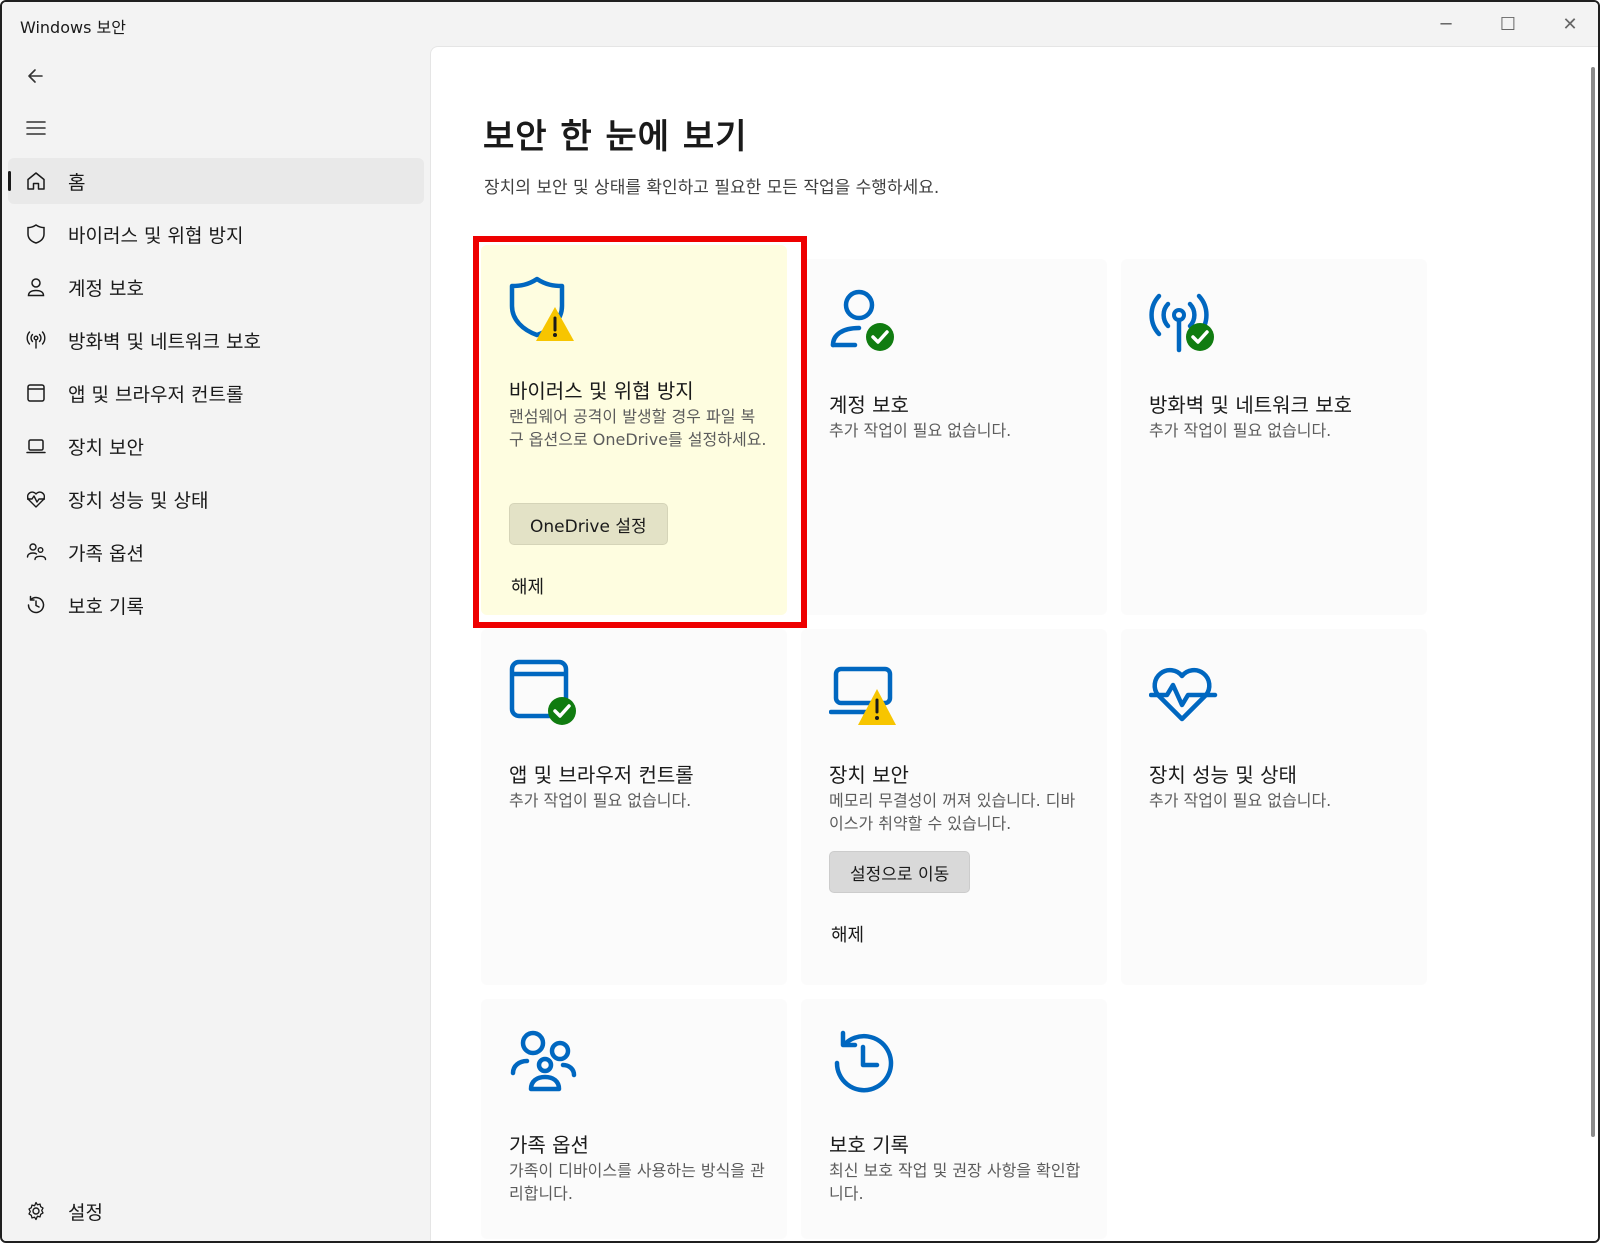  Describe the element at coordinates (85, 1212) in the screenshot. I see `sidebar-item-label: 설정` at that location.